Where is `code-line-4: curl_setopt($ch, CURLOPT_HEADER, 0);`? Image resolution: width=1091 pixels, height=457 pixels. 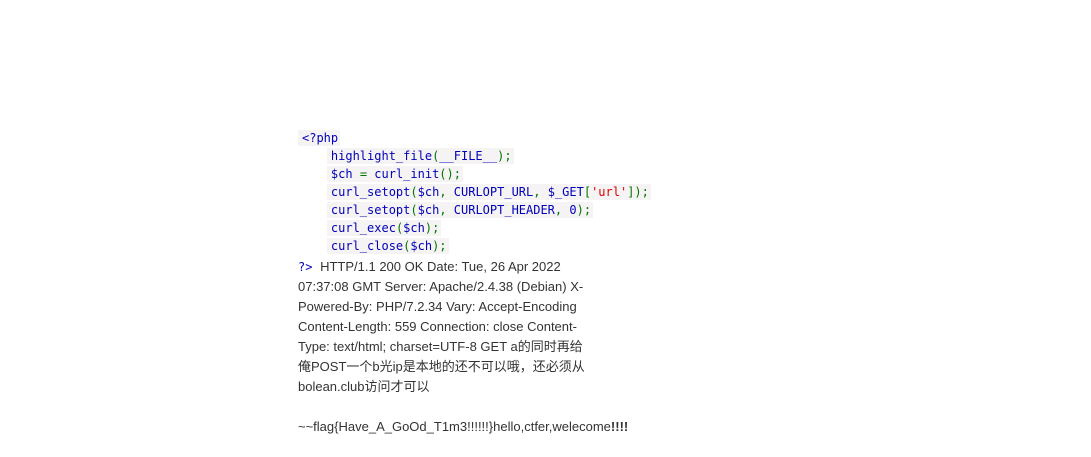 code-line-4: curl_setopt($ch, CURLOPT_HEADER, 0); is located at coordinates (474, 210).